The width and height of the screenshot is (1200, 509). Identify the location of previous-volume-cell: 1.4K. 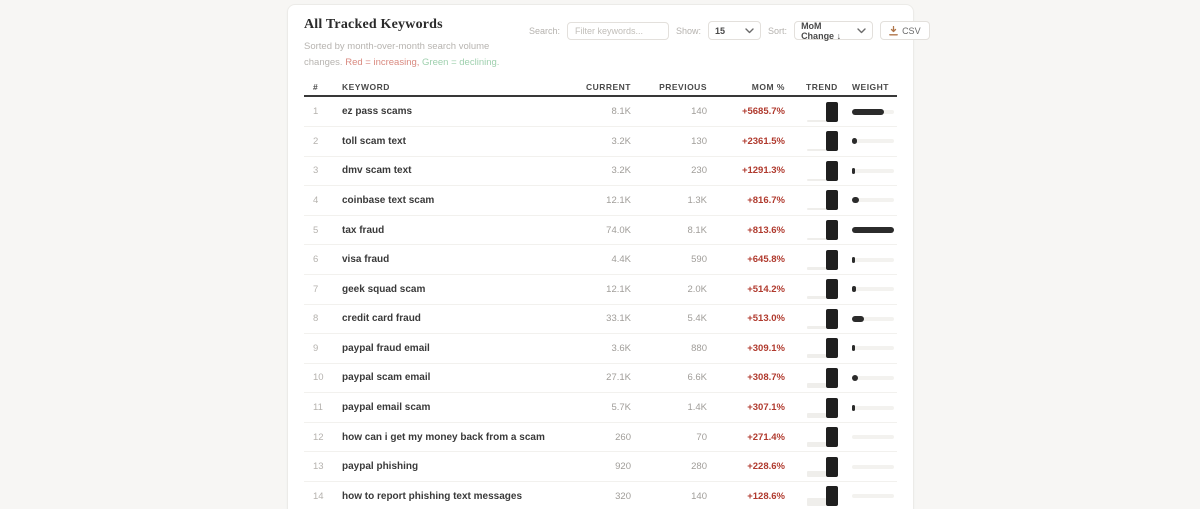
(697, 408).